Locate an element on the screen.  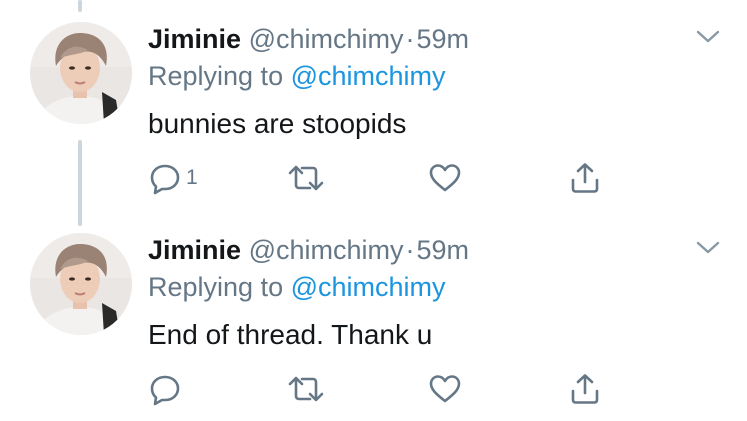
tweet-text: End of thread. Thank u is located at coordinates (290, 334).